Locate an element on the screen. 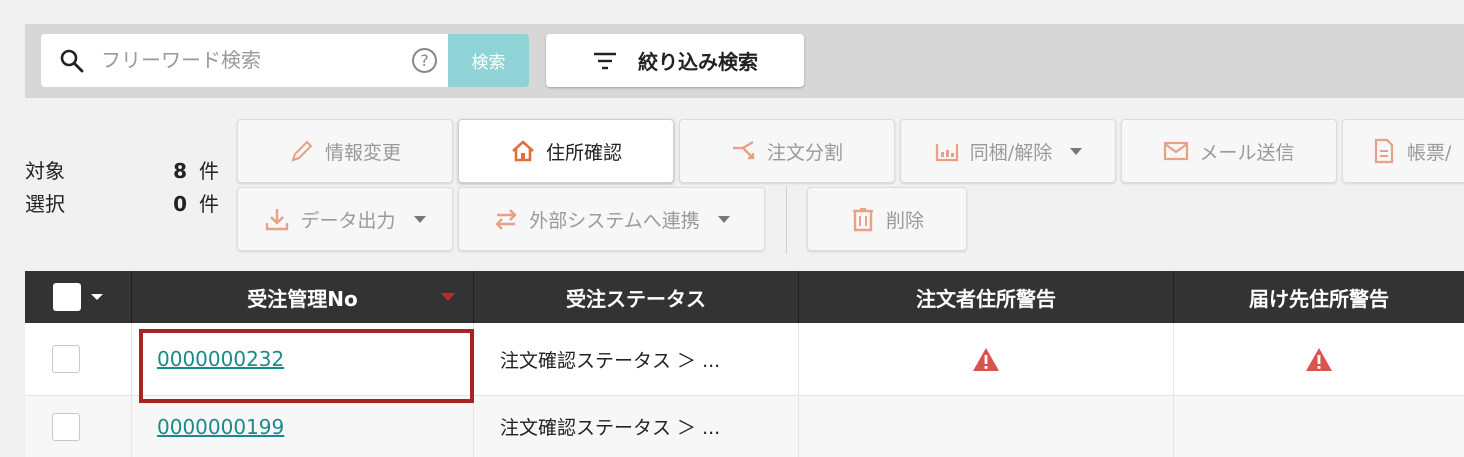  select-all-column is located at coordinates (78, 297).